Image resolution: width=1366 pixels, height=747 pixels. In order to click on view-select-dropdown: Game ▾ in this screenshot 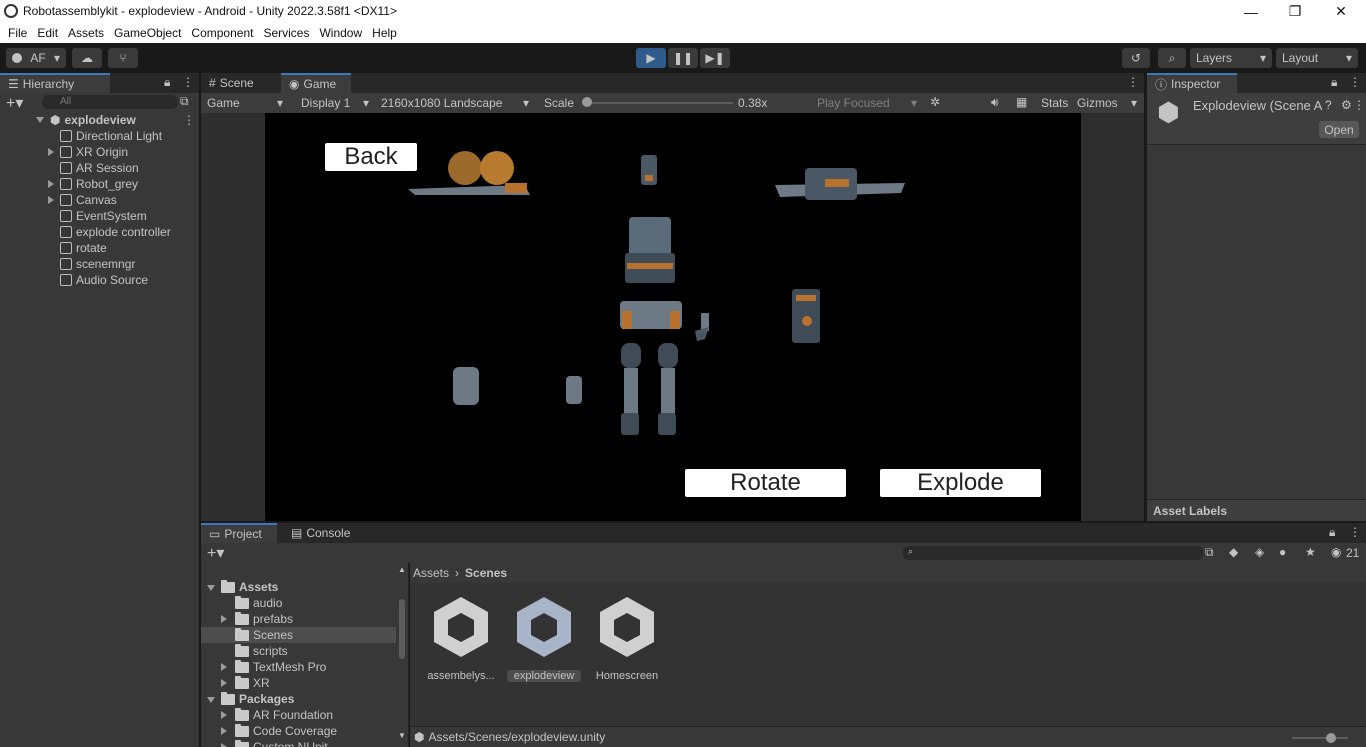, I will do `click(245, 103)`.